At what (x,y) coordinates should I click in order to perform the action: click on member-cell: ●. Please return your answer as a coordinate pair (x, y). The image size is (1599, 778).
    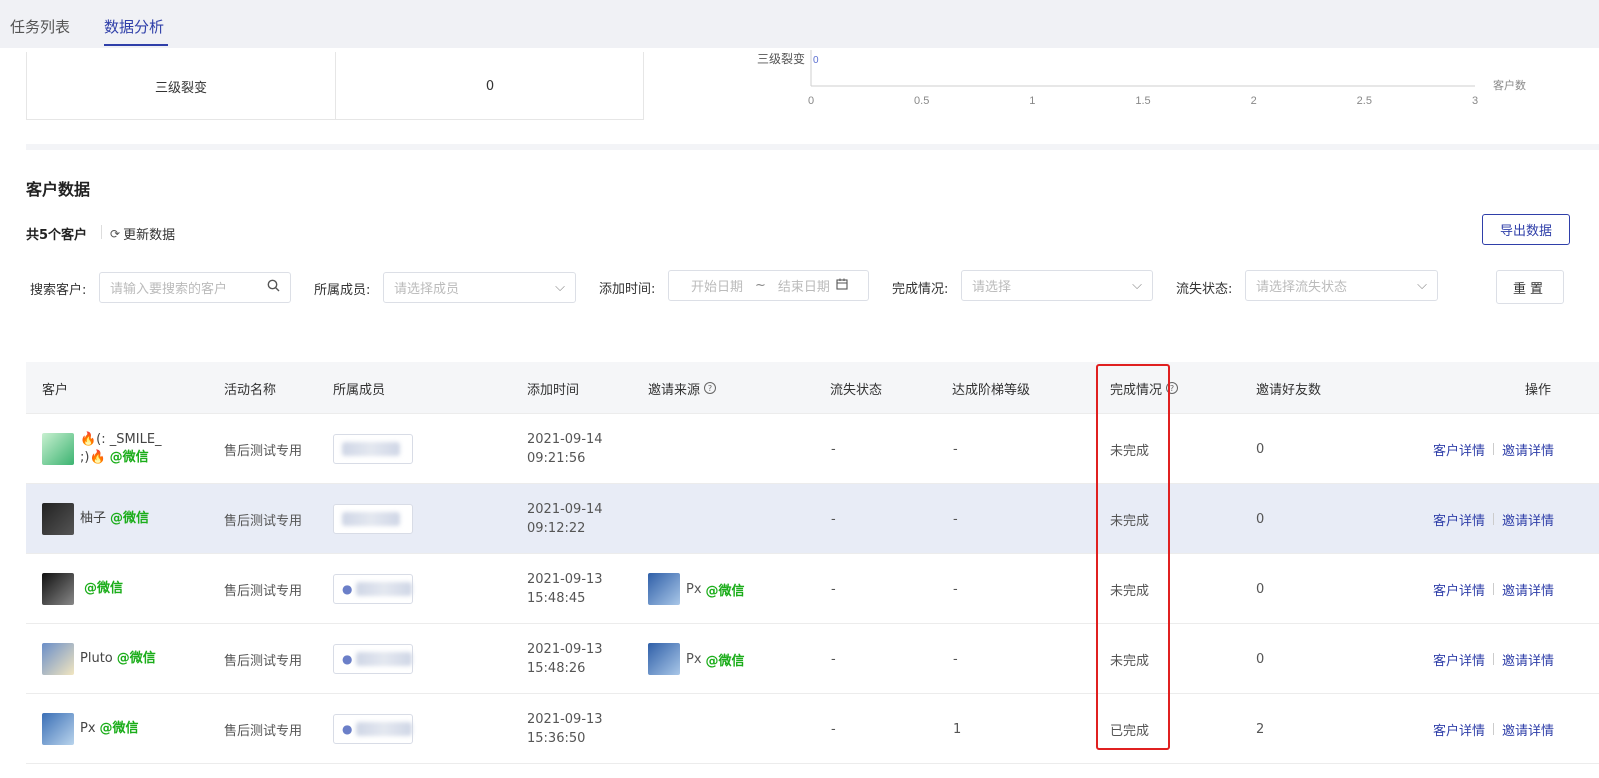
    Looking at the image, I should click on (373, 589).